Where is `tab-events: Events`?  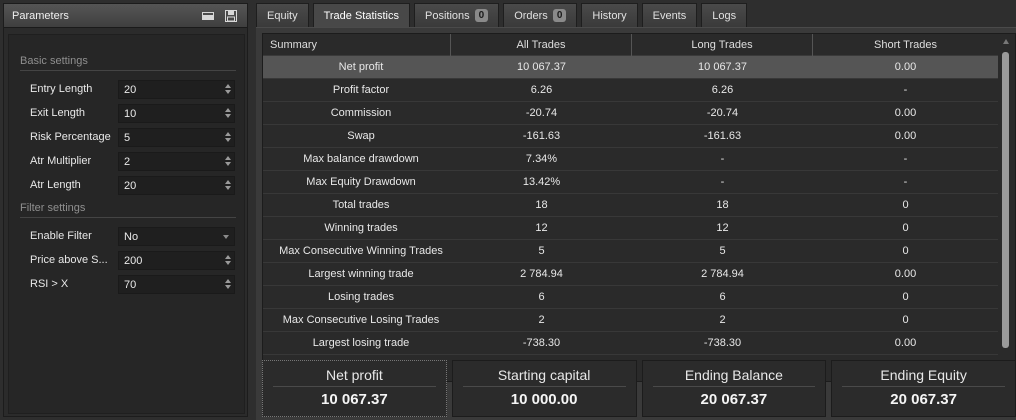 tab-events: Events is located at coordinates (669, 15).